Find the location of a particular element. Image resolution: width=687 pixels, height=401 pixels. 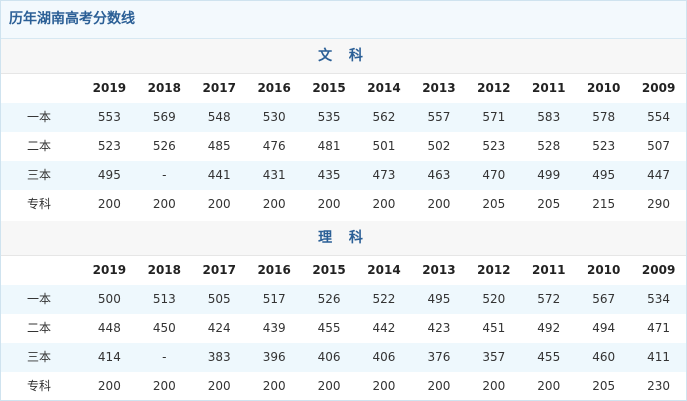

score-cell: 230 is located at coordinates (659, 386).